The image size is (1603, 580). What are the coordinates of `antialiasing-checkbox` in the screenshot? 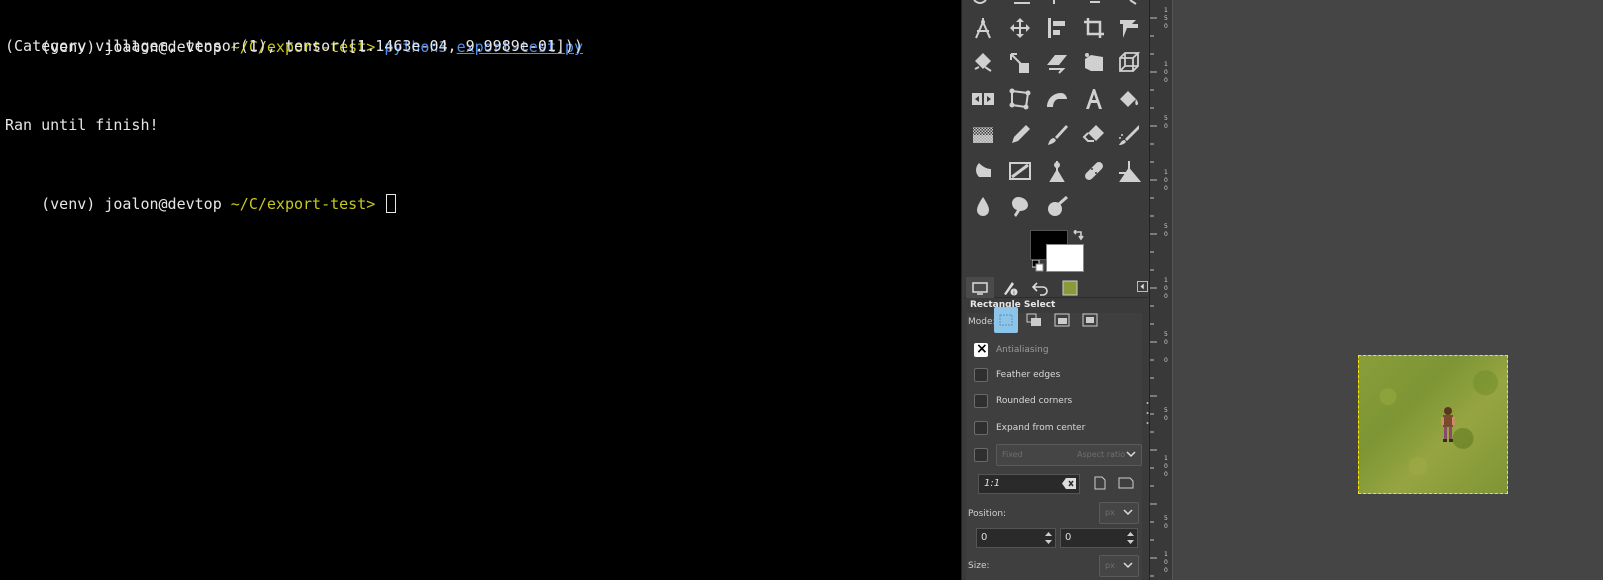 It's located at (981, 349).